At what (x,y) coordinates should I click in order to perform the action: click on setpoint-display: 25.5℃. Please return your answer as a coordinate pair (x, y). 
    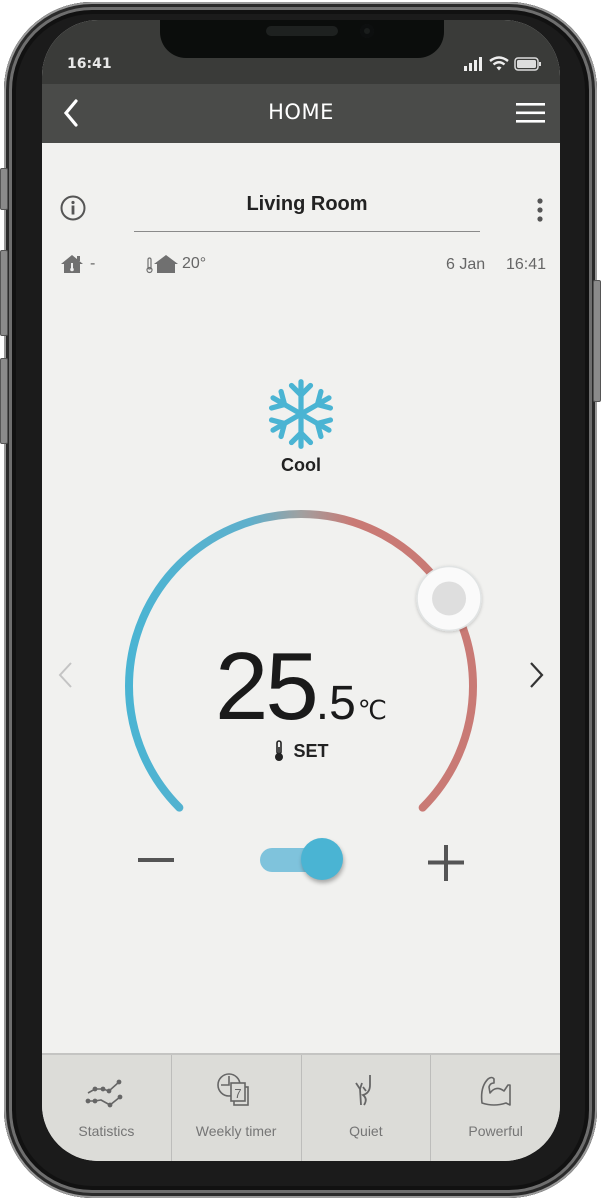
    Looking at the image, I should click on (301, 687).